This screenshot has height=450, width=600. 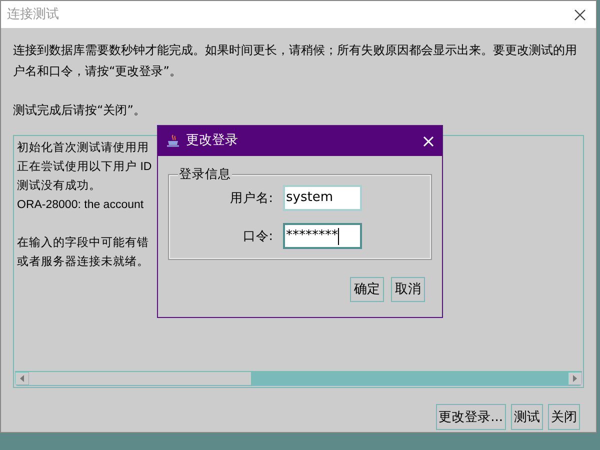 What do you see at coordinates (212, 141) in the screenshot?
I see `dialog-title: 更改登录` at bounding box center [212, 141].